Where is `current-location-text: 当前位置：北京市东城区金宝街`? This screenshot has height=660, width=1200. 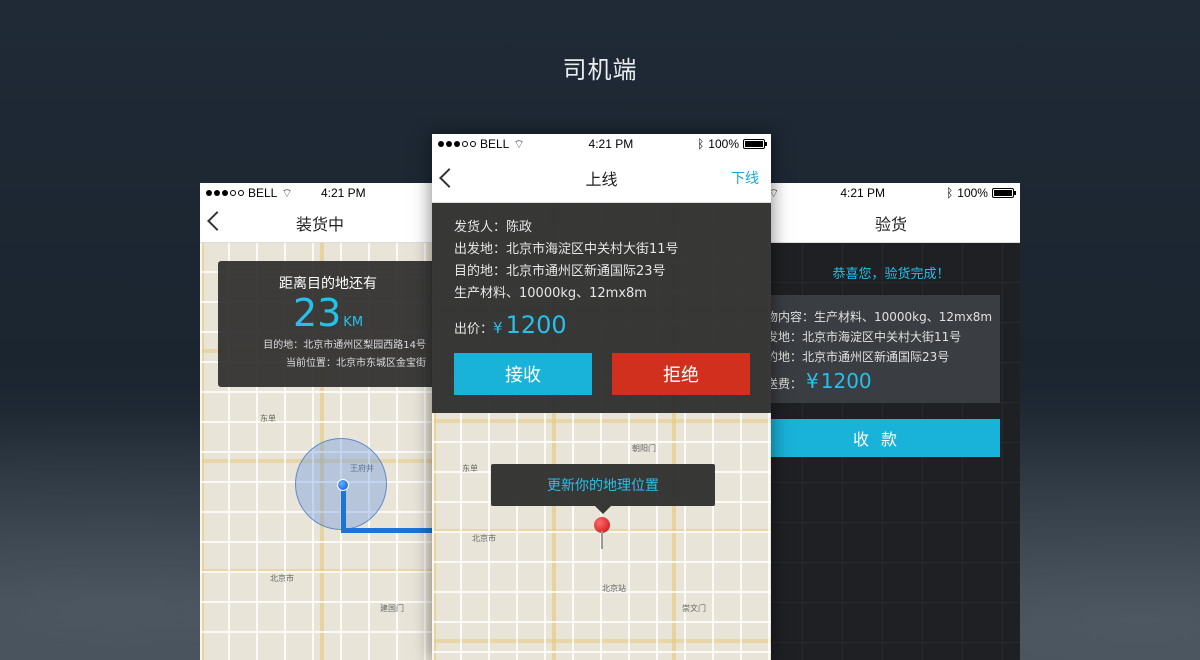
current-location-text: 当前位置：北京市东城区金宝街 is located at coordinates (356, 363).